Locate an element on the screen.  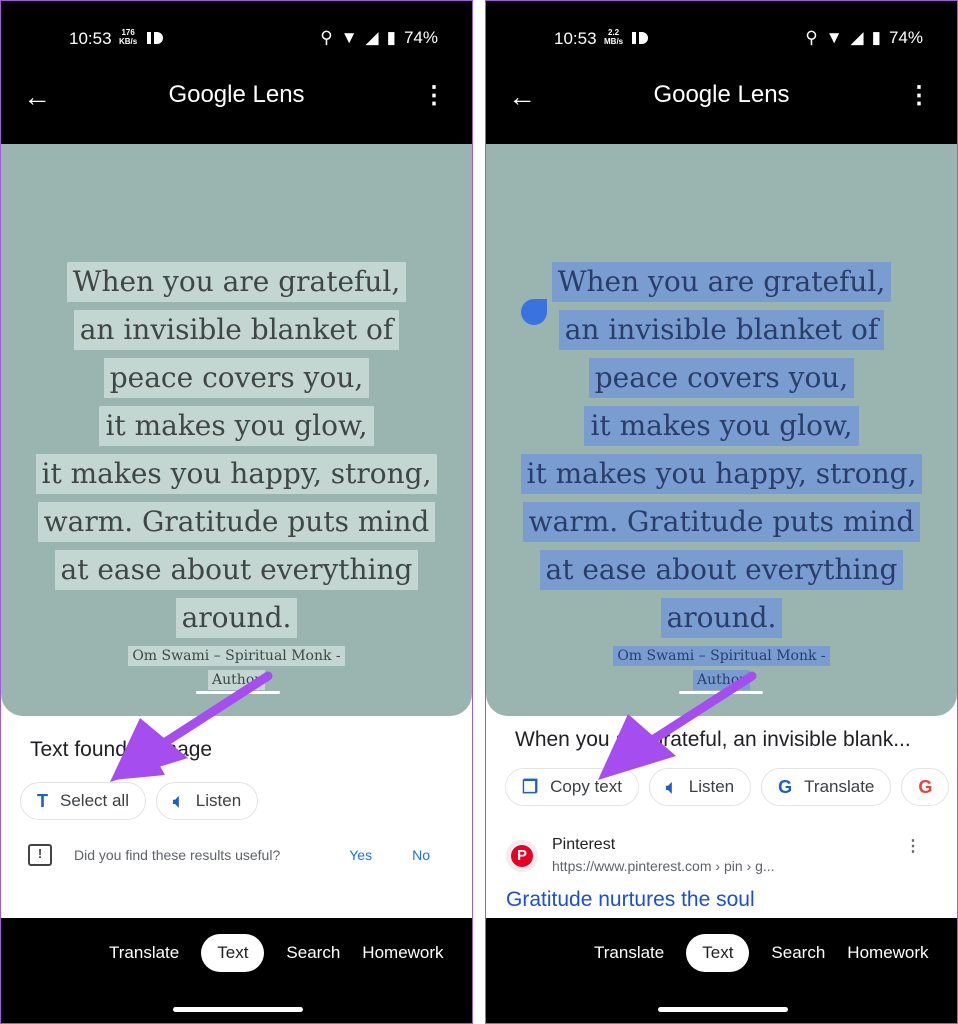
no-button: No is located at coordinates (421, 855).